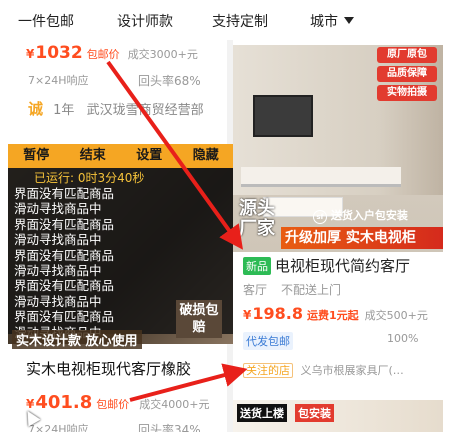  Describe the element at coordinates (175, 155) in the screenshot. I see `arrow-to-title` at that location.